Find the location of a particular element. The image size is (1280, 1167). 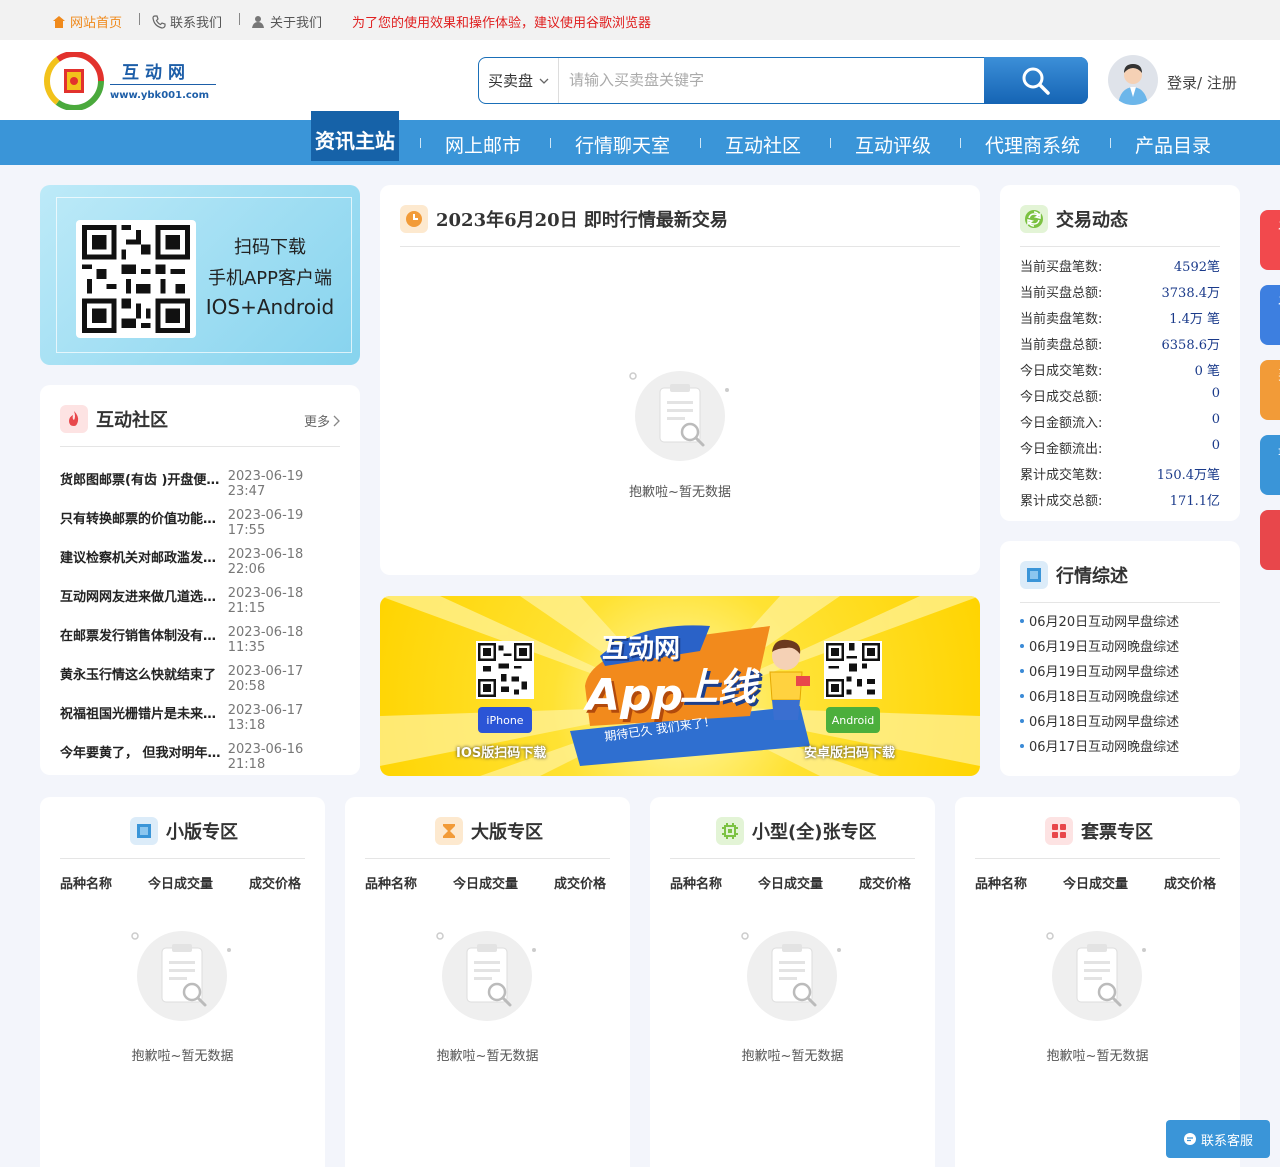

list-item: 建议检察机关对邮政滥发邮票进行2023-06-18 22:06 is located at coordinates (201, 562).